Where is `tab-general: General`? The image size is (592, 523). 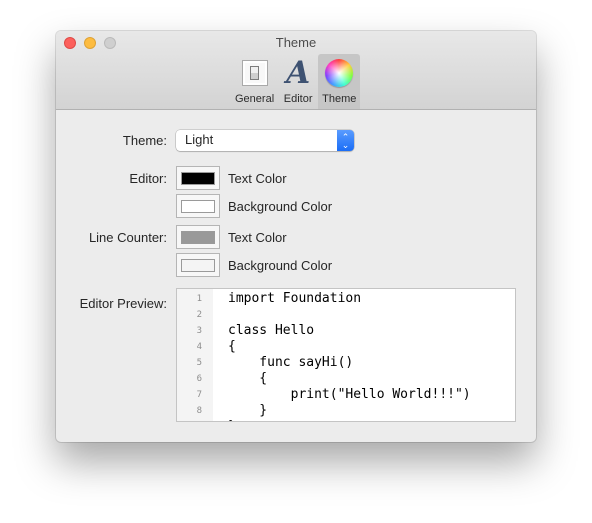 tab-general: General is located at coordinates (254, 81).